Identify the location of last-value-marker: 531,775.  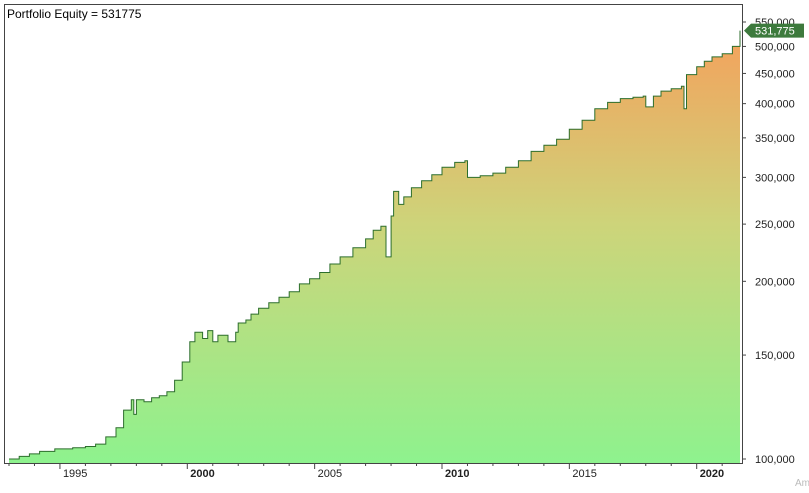
(774, 30).